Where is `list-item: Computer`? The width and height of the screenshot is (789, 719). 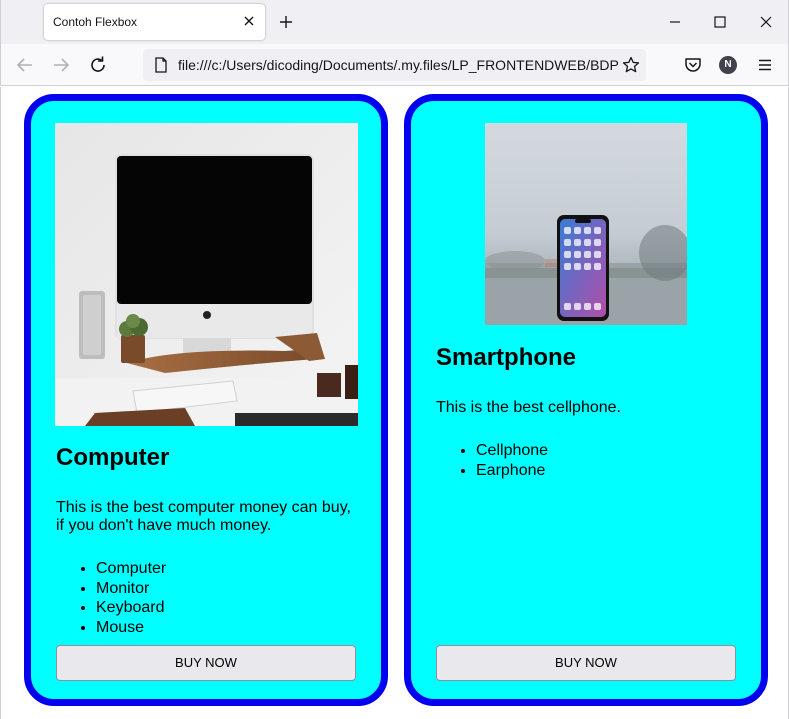 list-item: Computer is located at coordinates (131, 569).